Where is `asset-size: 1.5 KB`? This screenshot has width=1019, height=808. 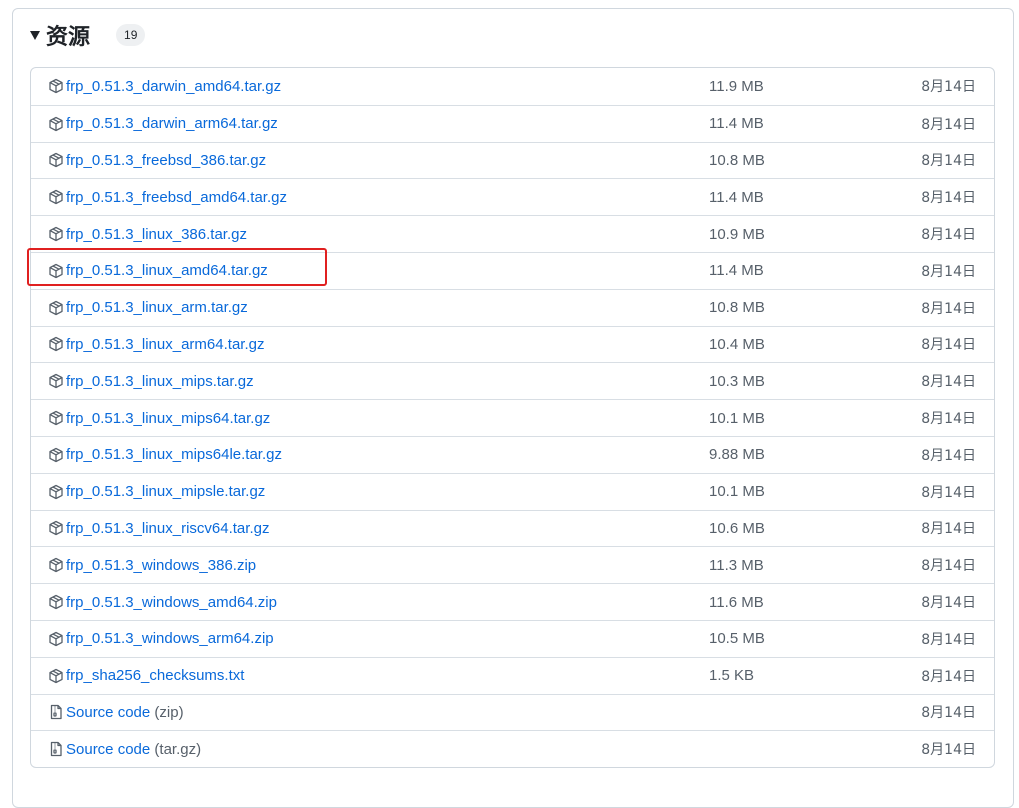 asset-size: 1.5 KB is located at coordinates (732, 676).